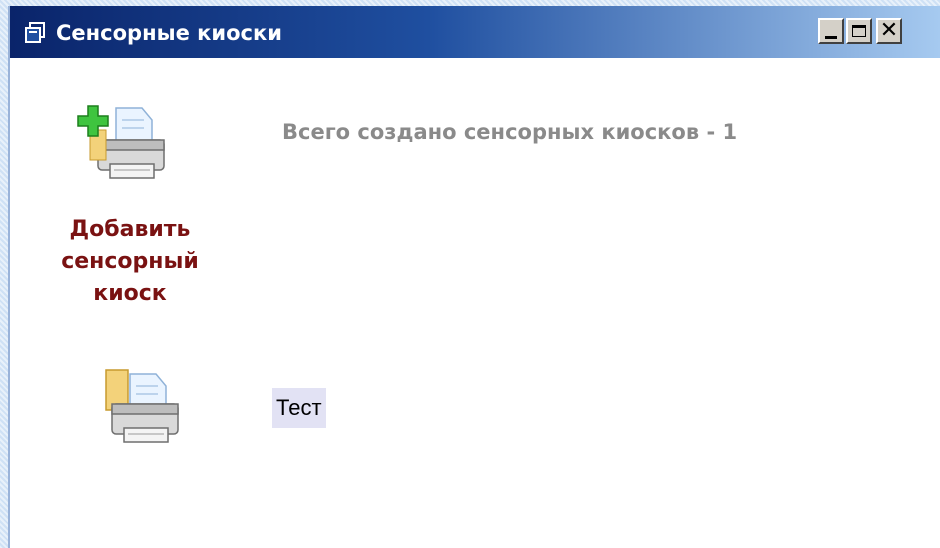 This screenshot has width=940, height=548. What do you see at coordinates (831, 31) in the screenshot?
I see `minimize-button` at bounding box center [831, 31].